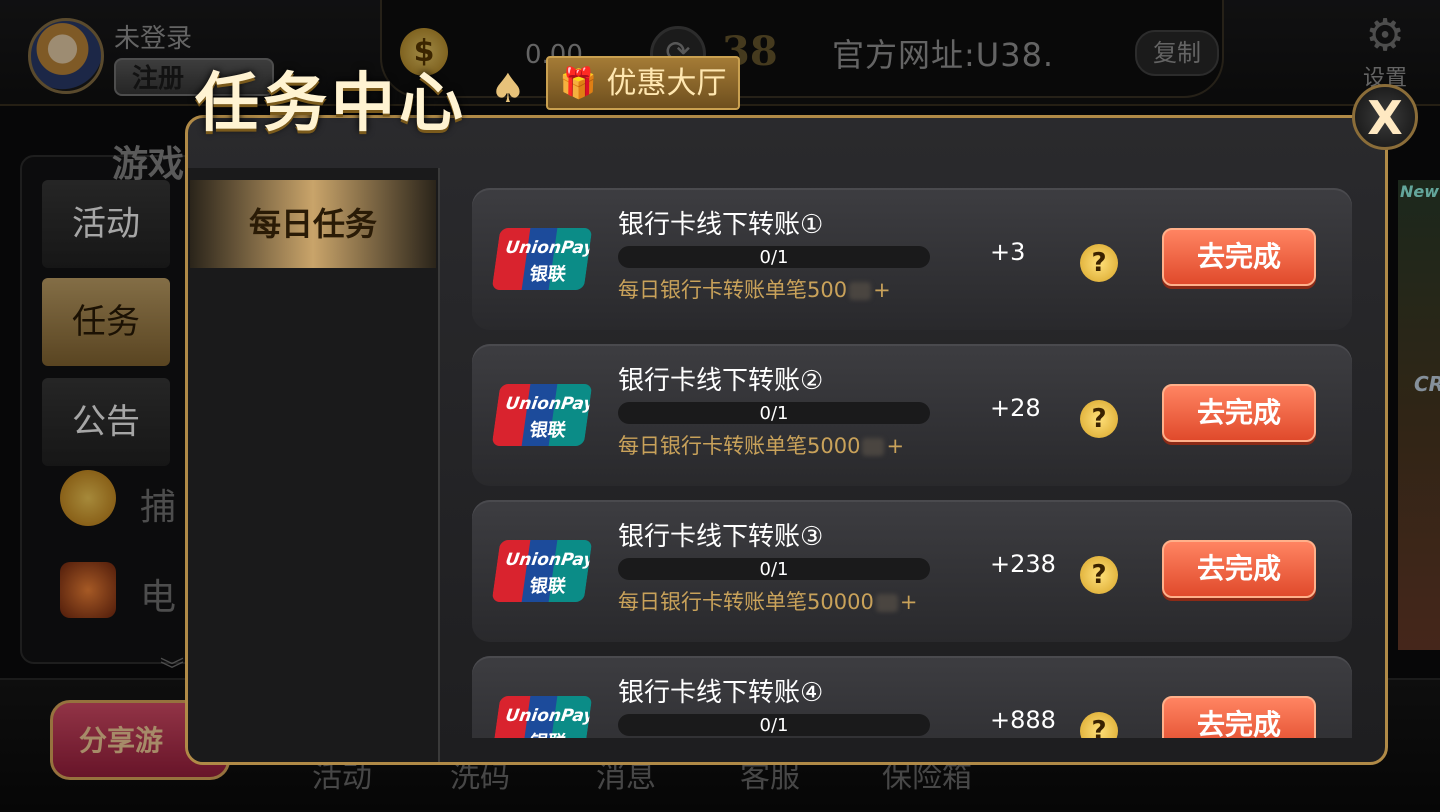 This screenshot has width=1440, height=812. I want to click on task-reward: +238, so click(1023, 564).